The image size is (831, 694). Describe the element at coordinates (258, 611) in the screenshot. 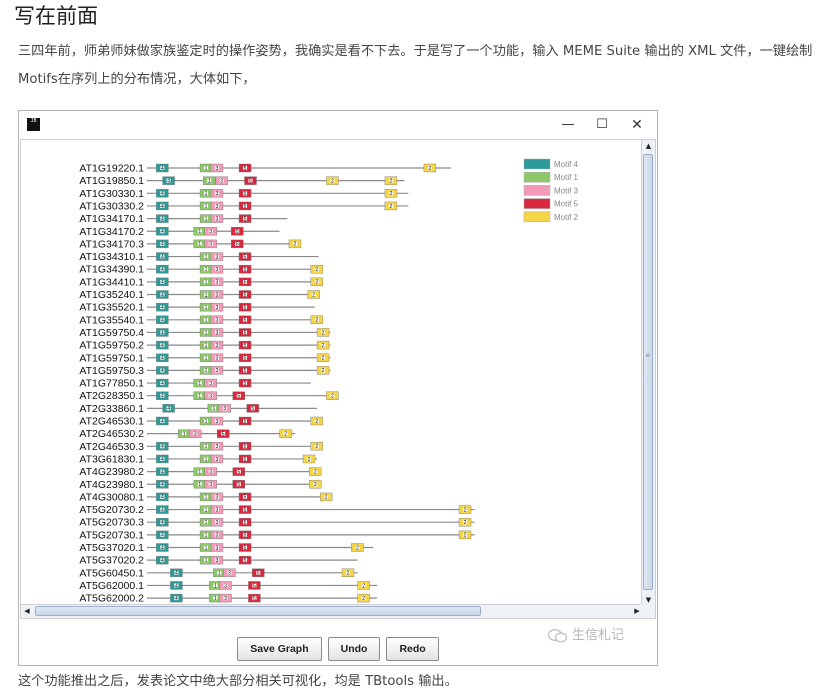

I see `horizontal-scroll-thumb` at that location.